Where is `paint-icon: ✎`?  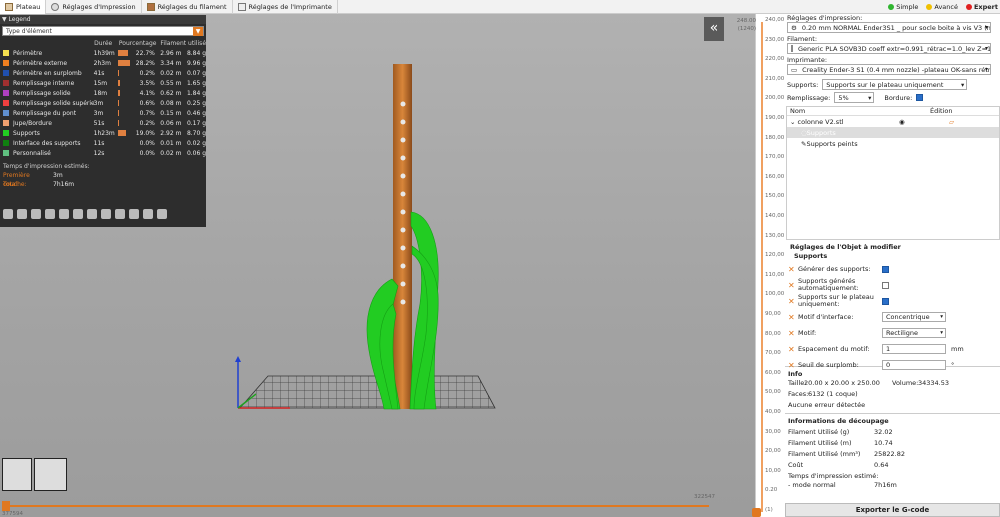 paint-icon: ✎ is located at coordinates (804, 143).